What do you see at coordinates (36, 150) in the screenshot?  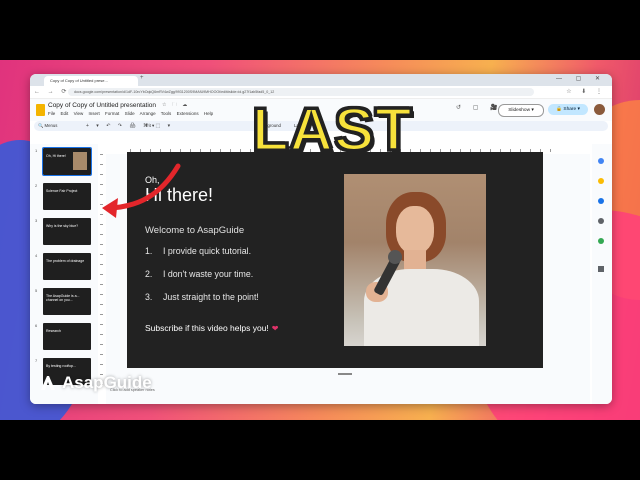 I see `slide-number: 1` at bounding box center [36, 150].